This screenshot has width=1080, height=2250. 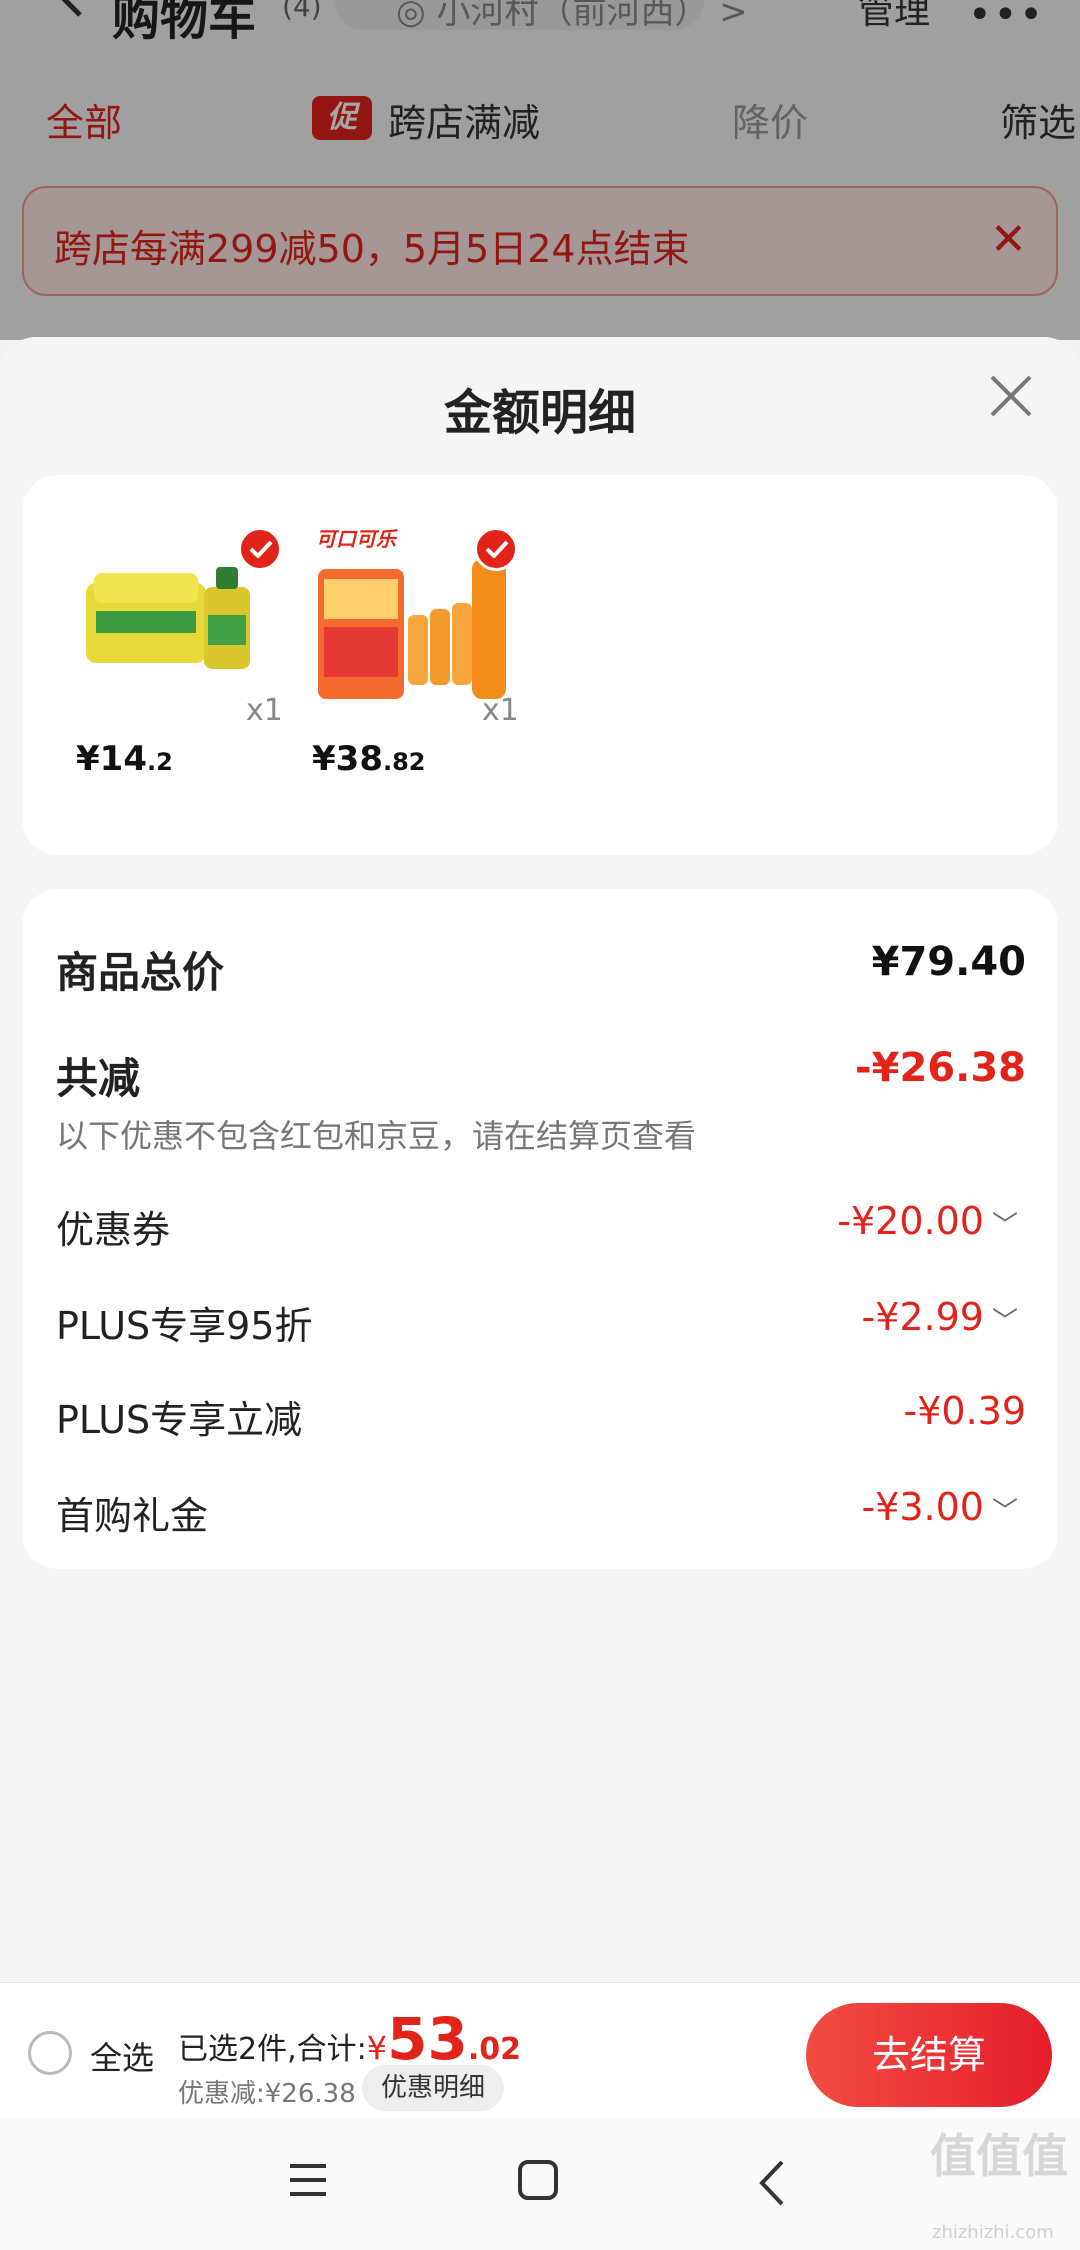 What do you see at coordinates (939, 1507) in the screenshot?
I see `first-purchase-value: -¥3.00 ﹀` at bounding box center [939, 1507].